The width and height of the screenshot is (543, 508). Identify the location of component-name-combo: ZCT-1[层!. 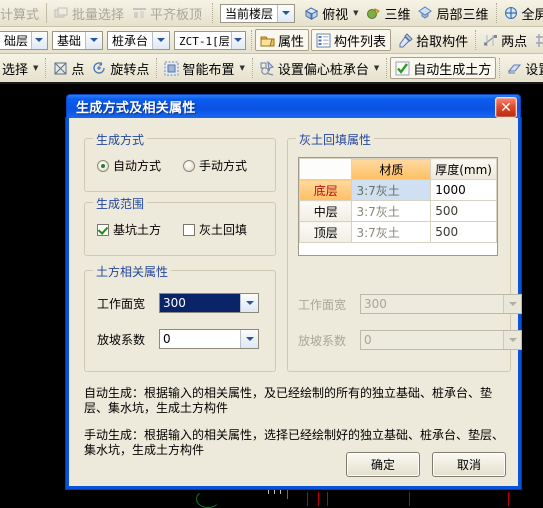
(210, 40).